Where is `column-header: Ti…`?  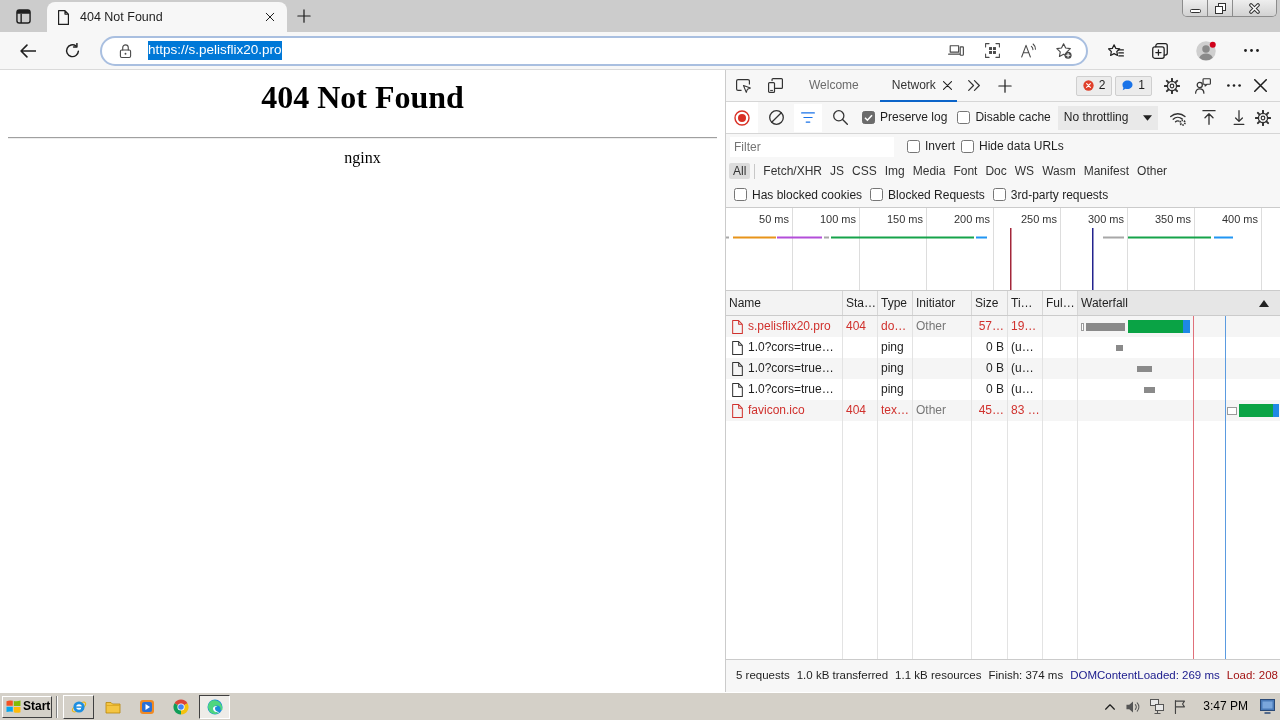
column-header: Ti… is located at coordinates (1025, 303).